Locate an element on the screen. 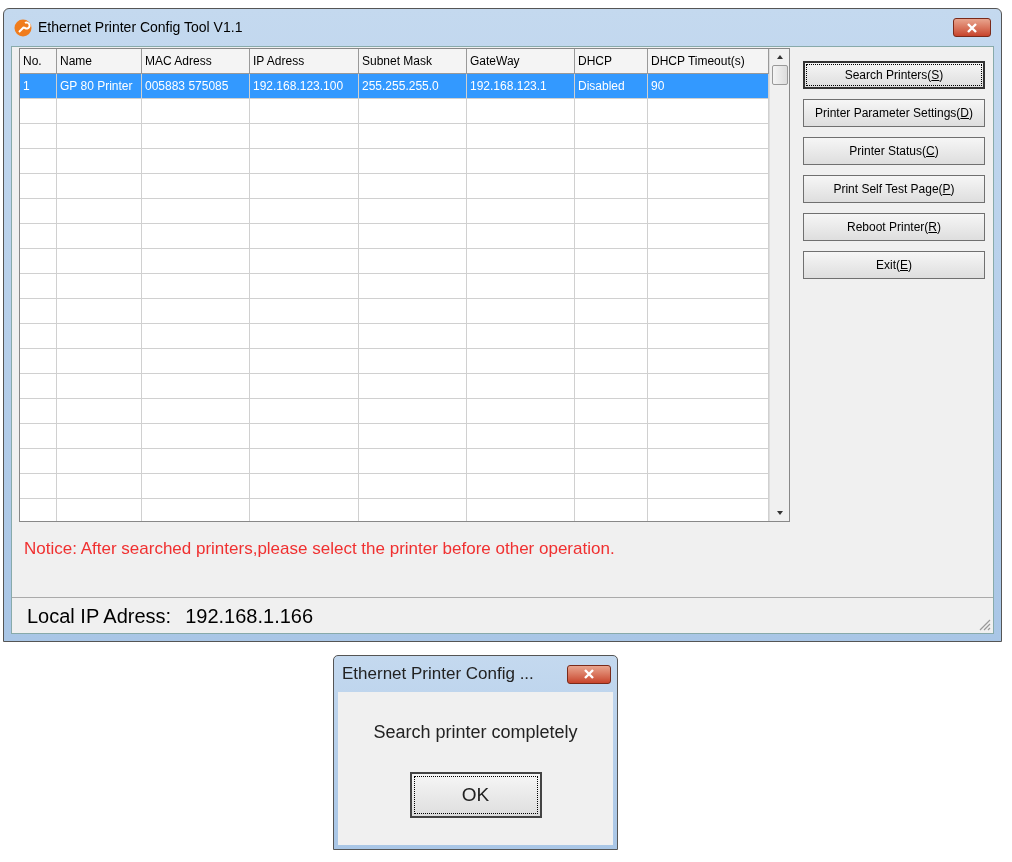 The height and width of the screenshot is (862, 1012). action-button: Reboot Printer(R) is located at coordinates (894, 227).